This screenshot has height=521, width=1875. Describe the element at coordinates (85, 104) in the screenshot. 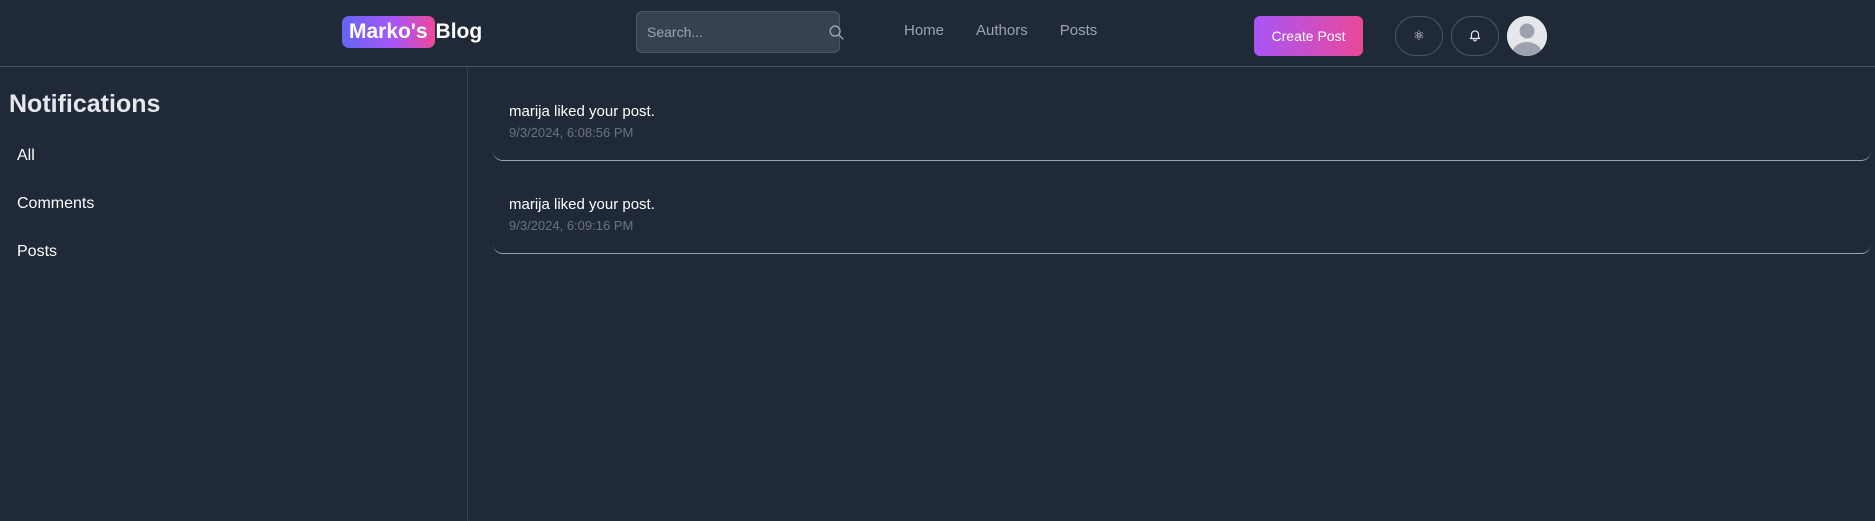

I see `page-title: Notifications` at that location.